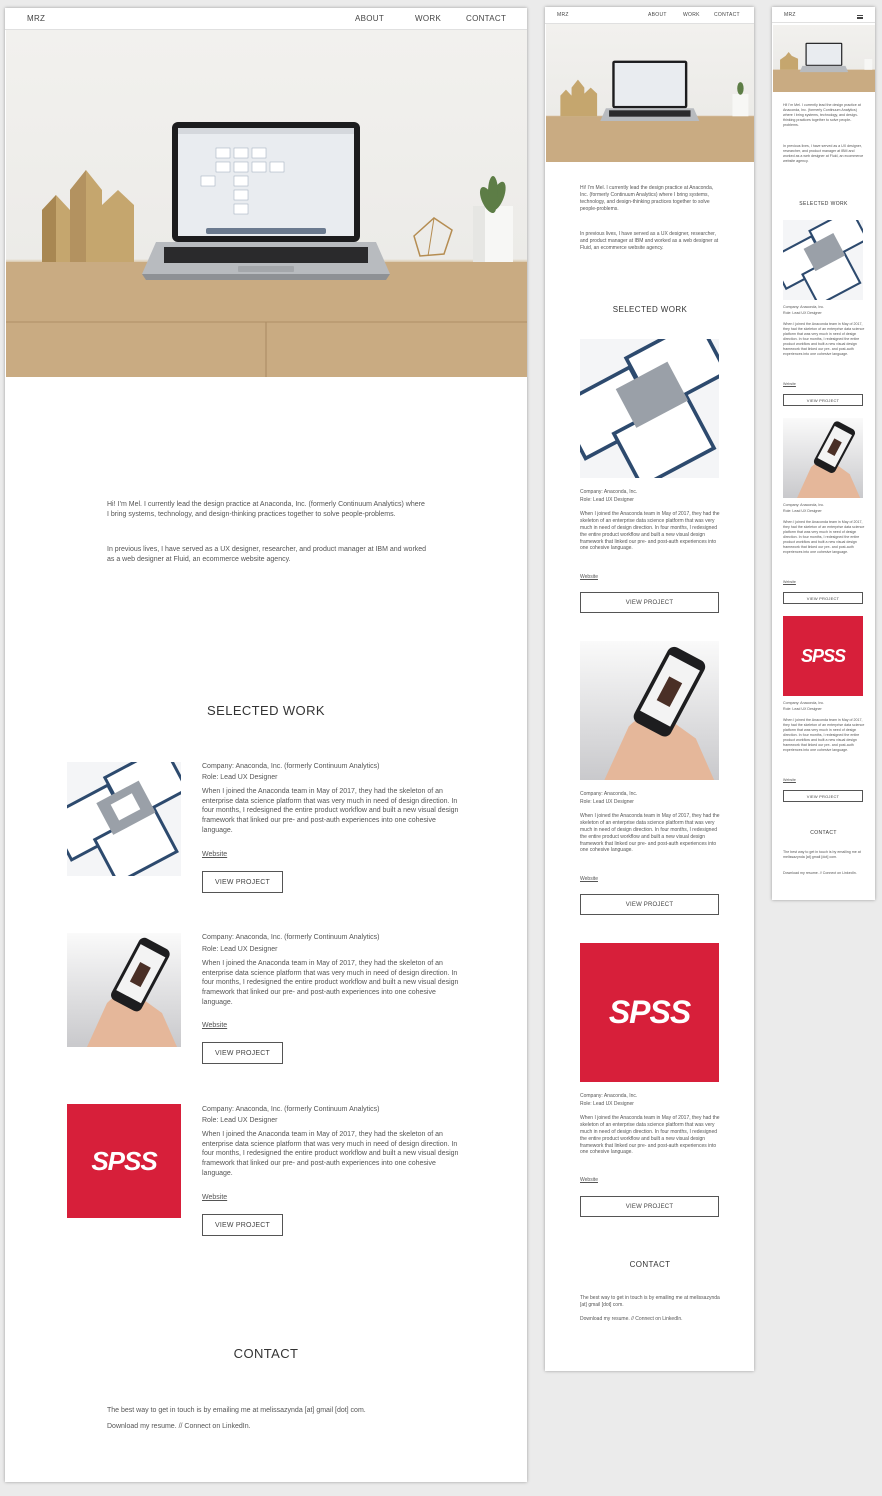  Describe the element at coordinates (860, 17) in the screenshot. I see `hamburger-menu-icon` at that location.